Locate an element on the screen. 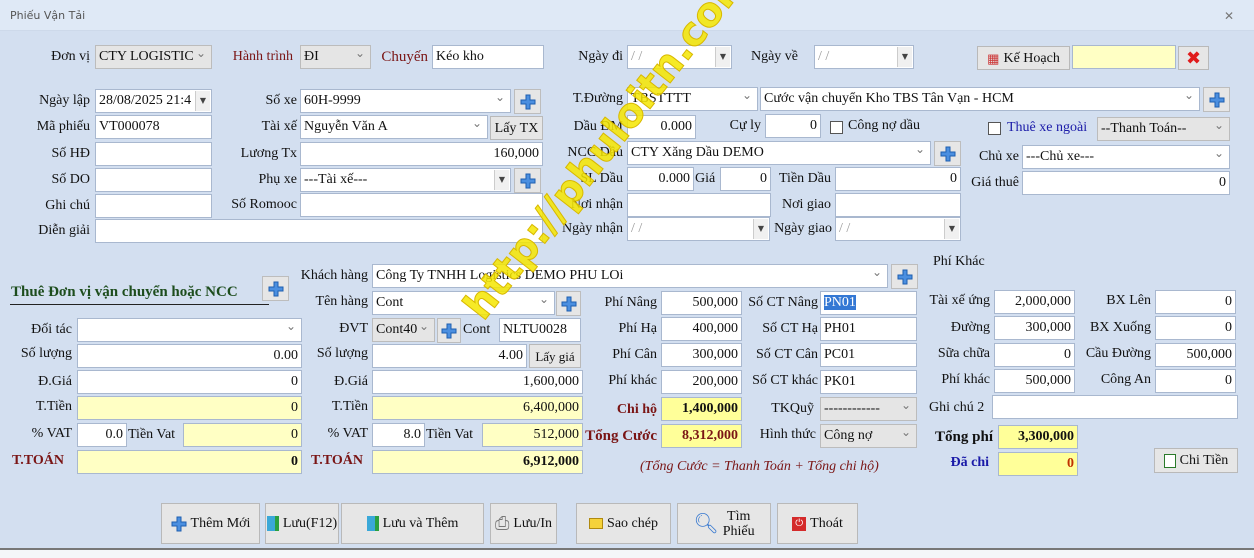  cu-ly-field: 0 is located at coordinates (793, 126).